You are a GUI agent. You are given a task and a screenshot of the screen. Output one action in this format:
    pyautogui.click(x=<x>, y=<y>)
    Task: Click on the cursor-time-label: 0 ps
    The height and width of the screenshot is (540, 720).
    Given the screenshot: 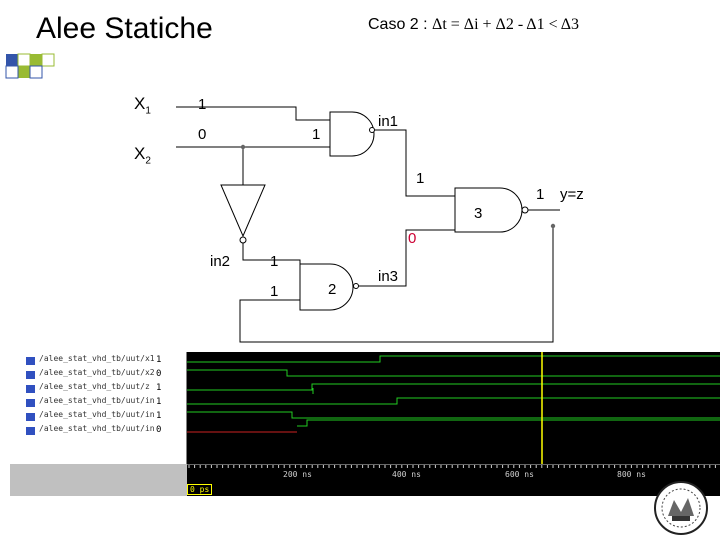 What is the action you would take?
    pyautogui.click(x=200, y=489)
    